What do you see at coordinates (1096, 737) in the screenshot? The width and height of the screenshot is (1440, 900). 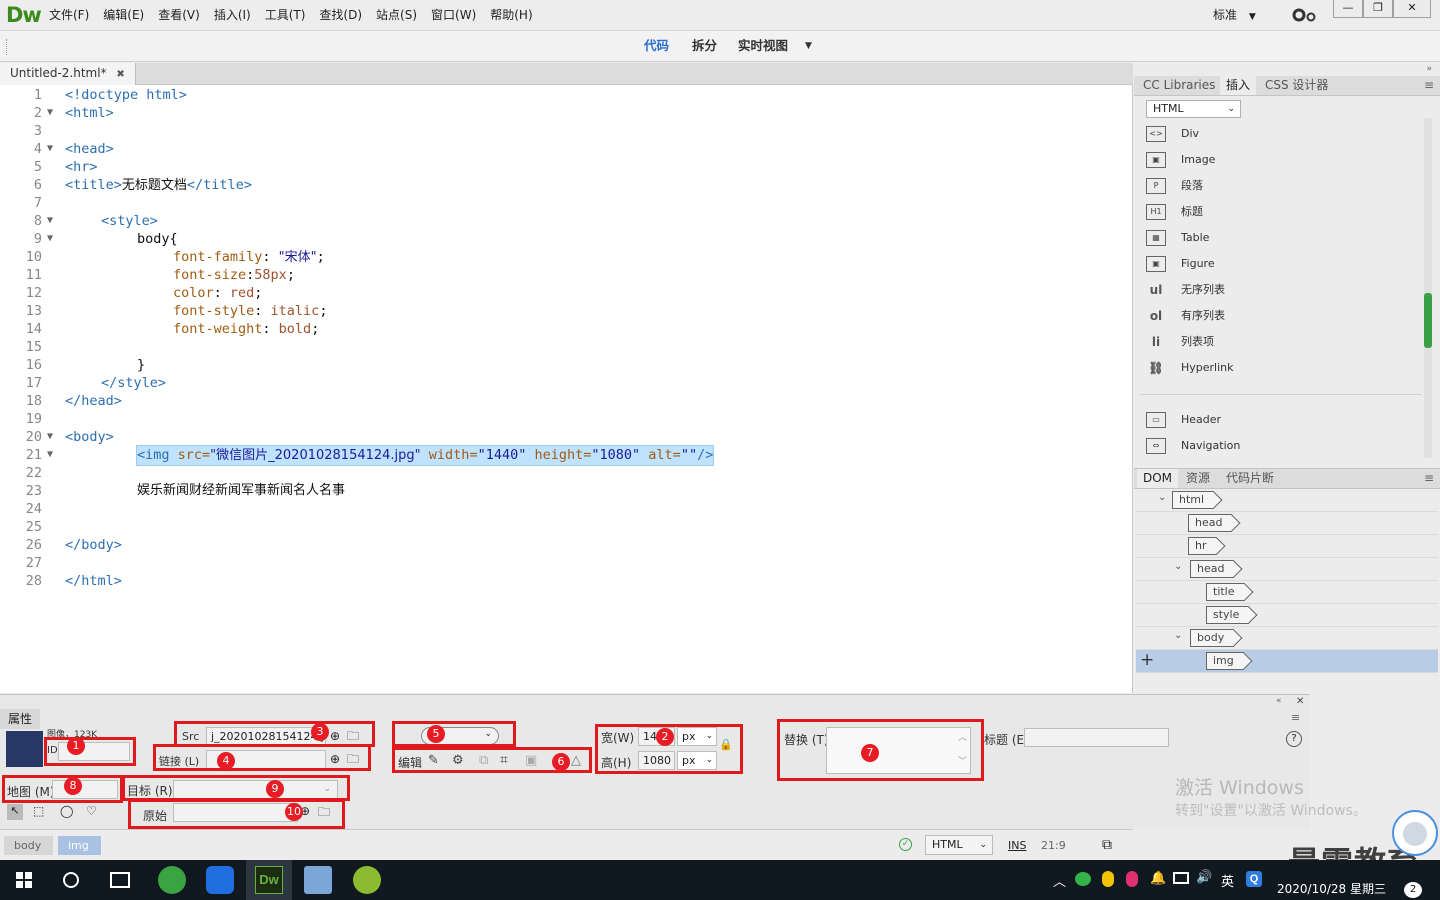 I see `title-input` at bounding box center [1096, 737].